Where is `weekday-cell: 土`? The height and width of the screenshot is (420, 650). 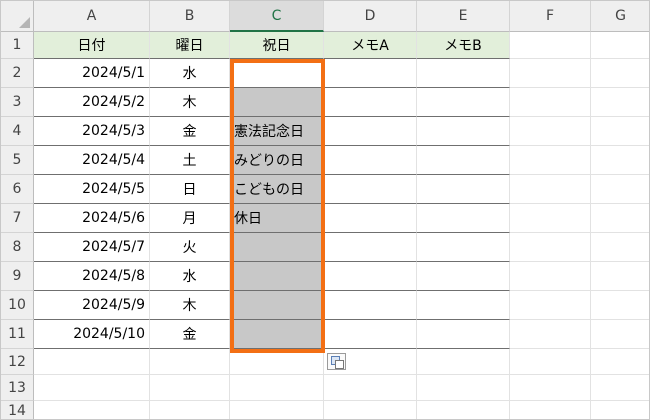
weekday-cell: 土 is located at coordinates (190, 160).